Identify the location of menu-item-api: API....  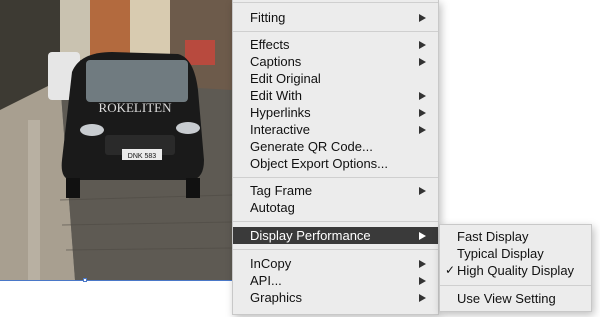
(335, 280).